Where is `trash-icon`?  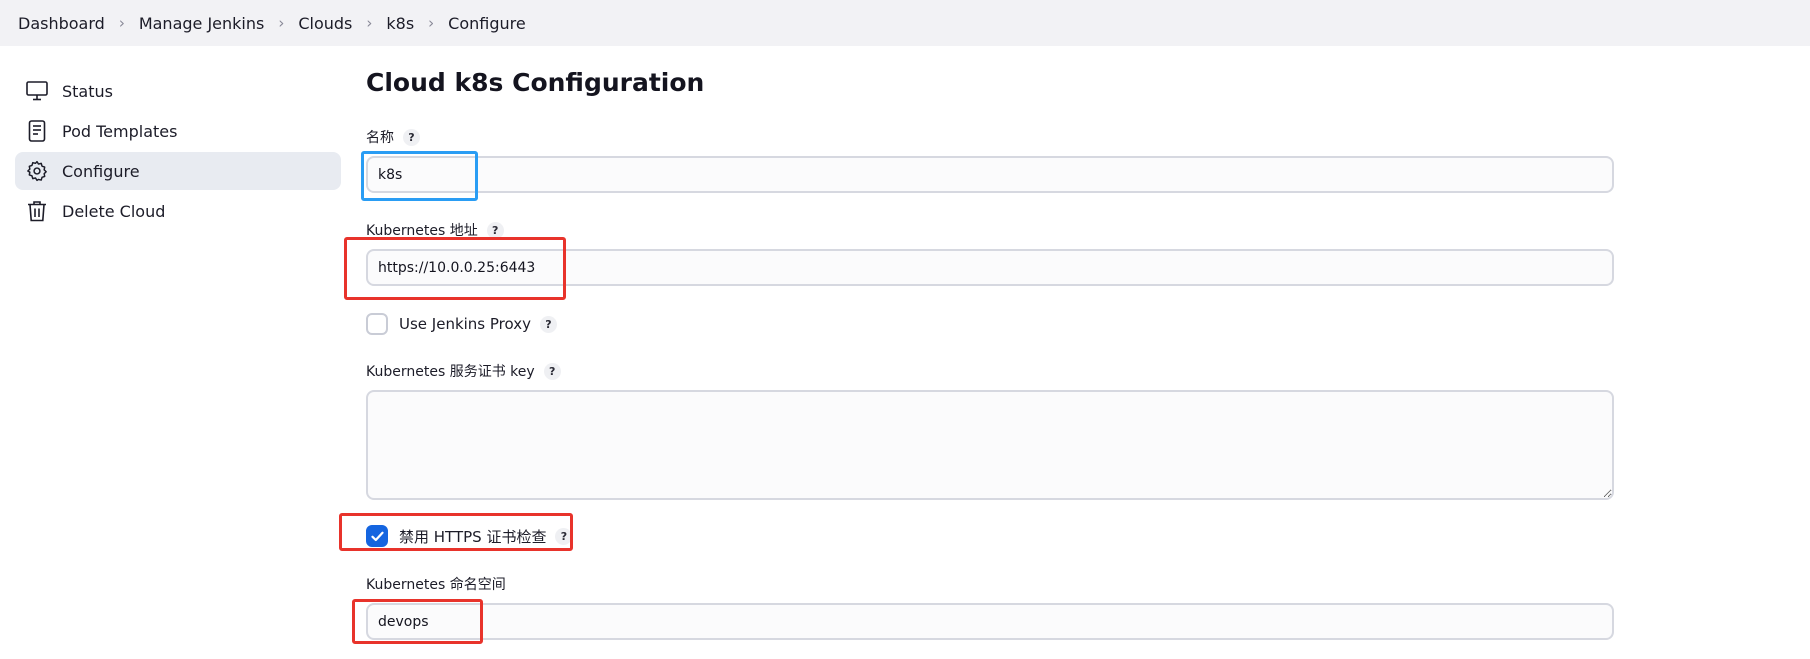
trash-icon is located at coordinates (37, 211).